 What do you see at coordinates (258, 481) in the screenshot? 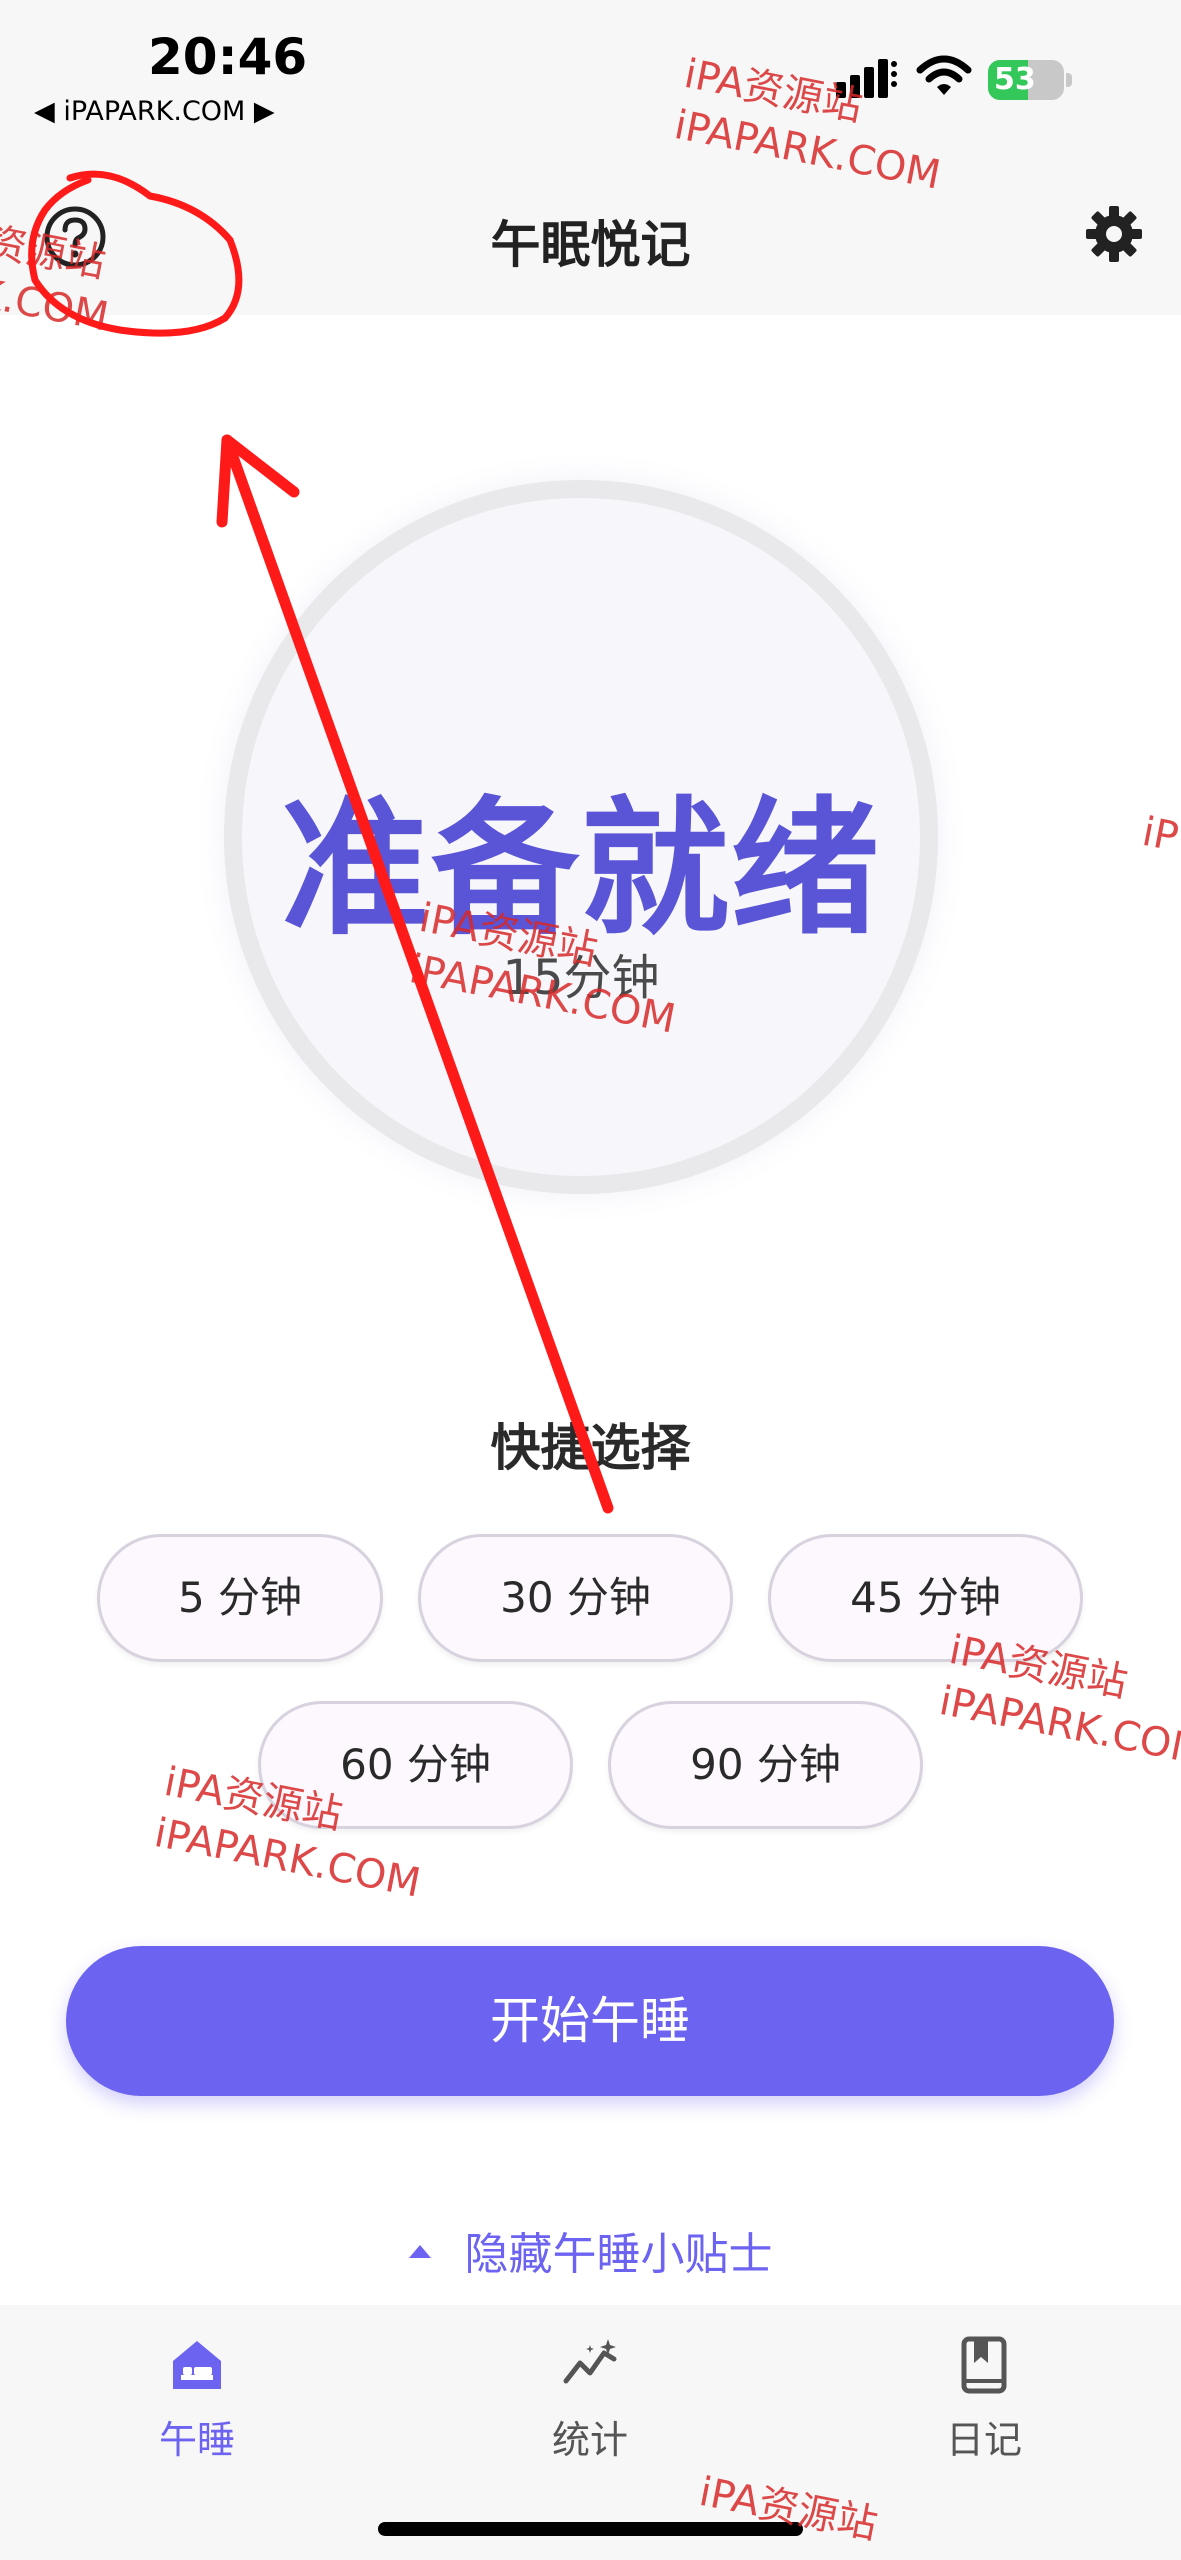
I see `annotation-arrow-head` at bounding box center [258, 481].